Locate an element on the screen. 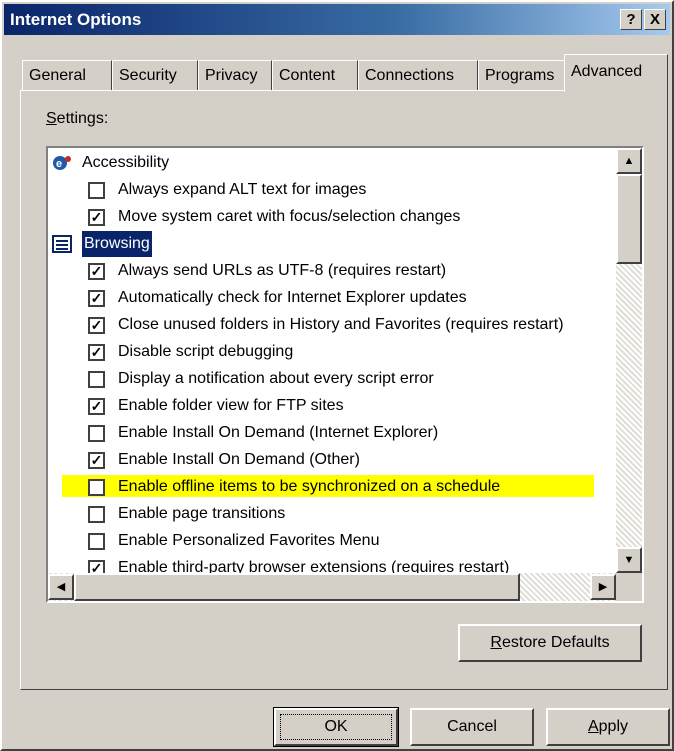 This screenshot has width=674, height=751. option-label: Enable Personalized Favorites Menu is located at coordinates (249, 540).